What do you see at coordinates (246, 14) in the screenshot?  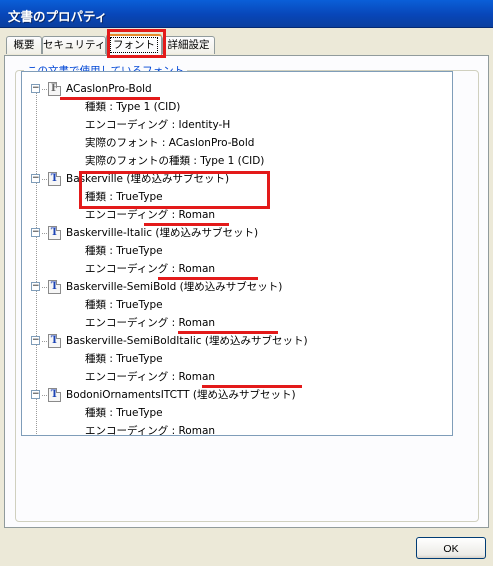 I see `title-bar: 文書のプロパティ` at bounding box center [246, 14].